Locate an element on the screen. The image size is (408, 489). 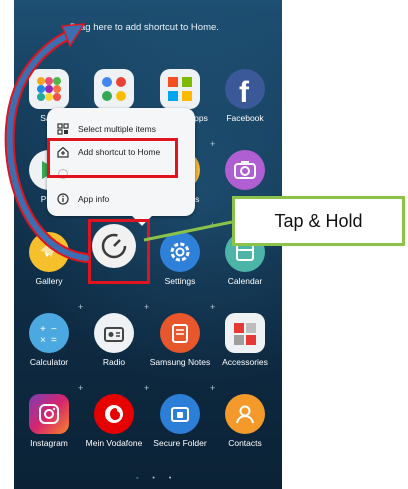
arrow-blue-body is located at coordinates (47, 146).